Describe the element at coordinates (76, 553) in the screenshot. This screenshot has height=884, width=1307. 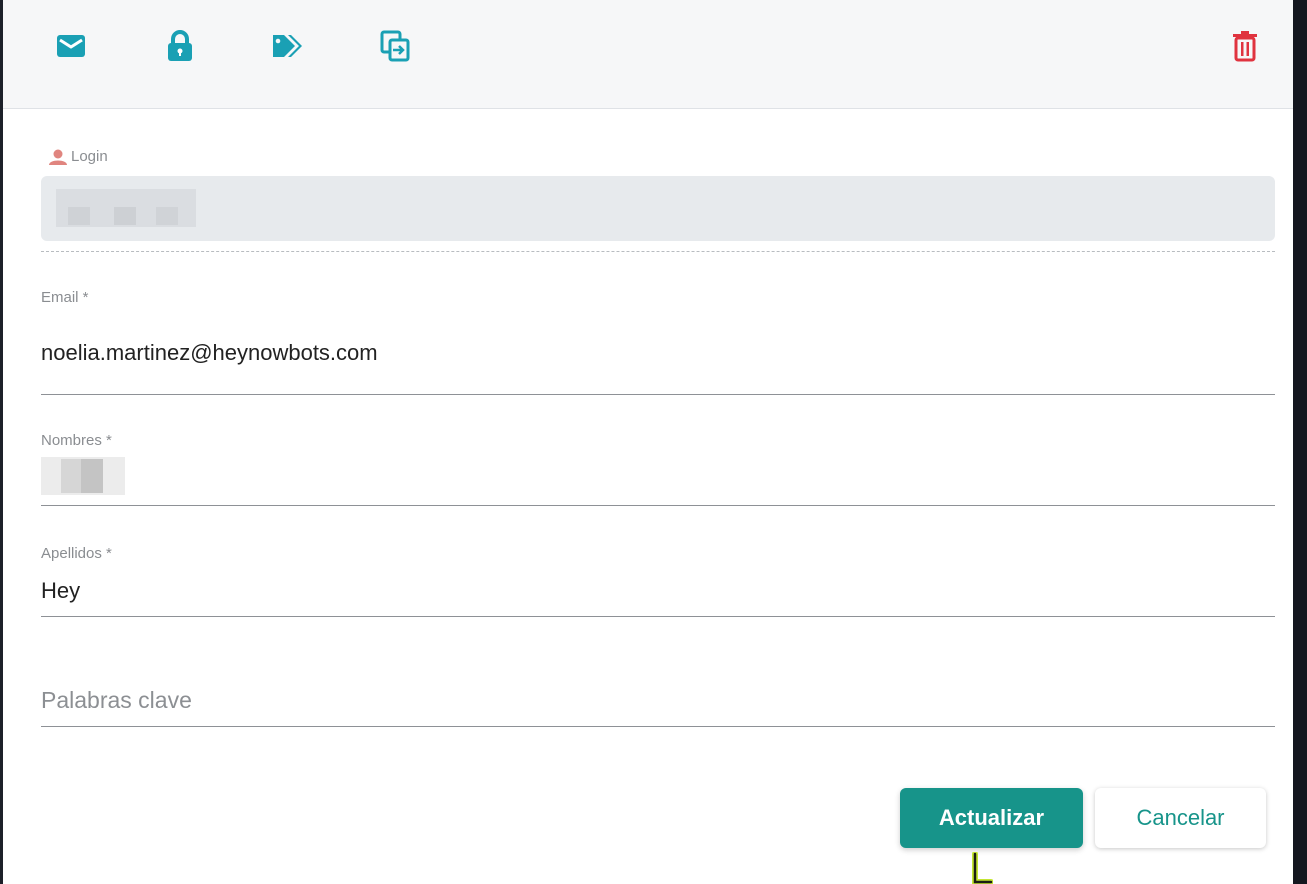
I see `apellidos-label: Apellidos *` at that location.